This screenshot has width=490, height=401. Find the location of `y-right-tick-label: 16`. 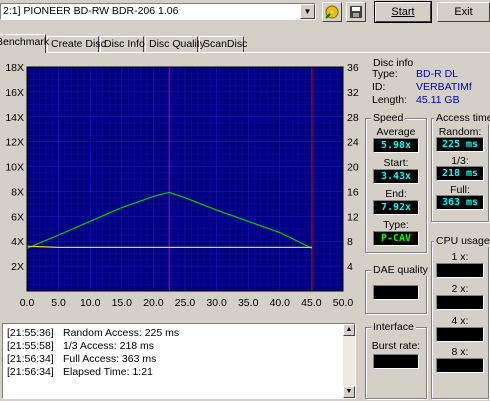

y-right-tick-label: 16 is located at coordinates (353, 192).